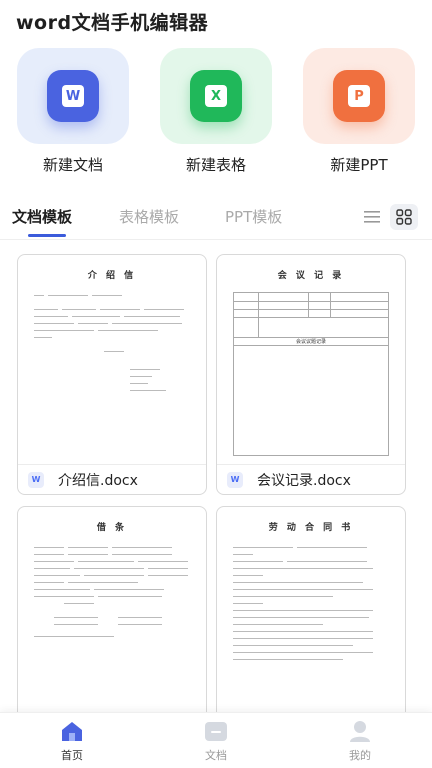 This screenshot has width=432, height=768. What do you see at coordinates (311, 276) in the screenshot?
I see `preview-title: 会 议 记 录` at bounding box center [311, 276].